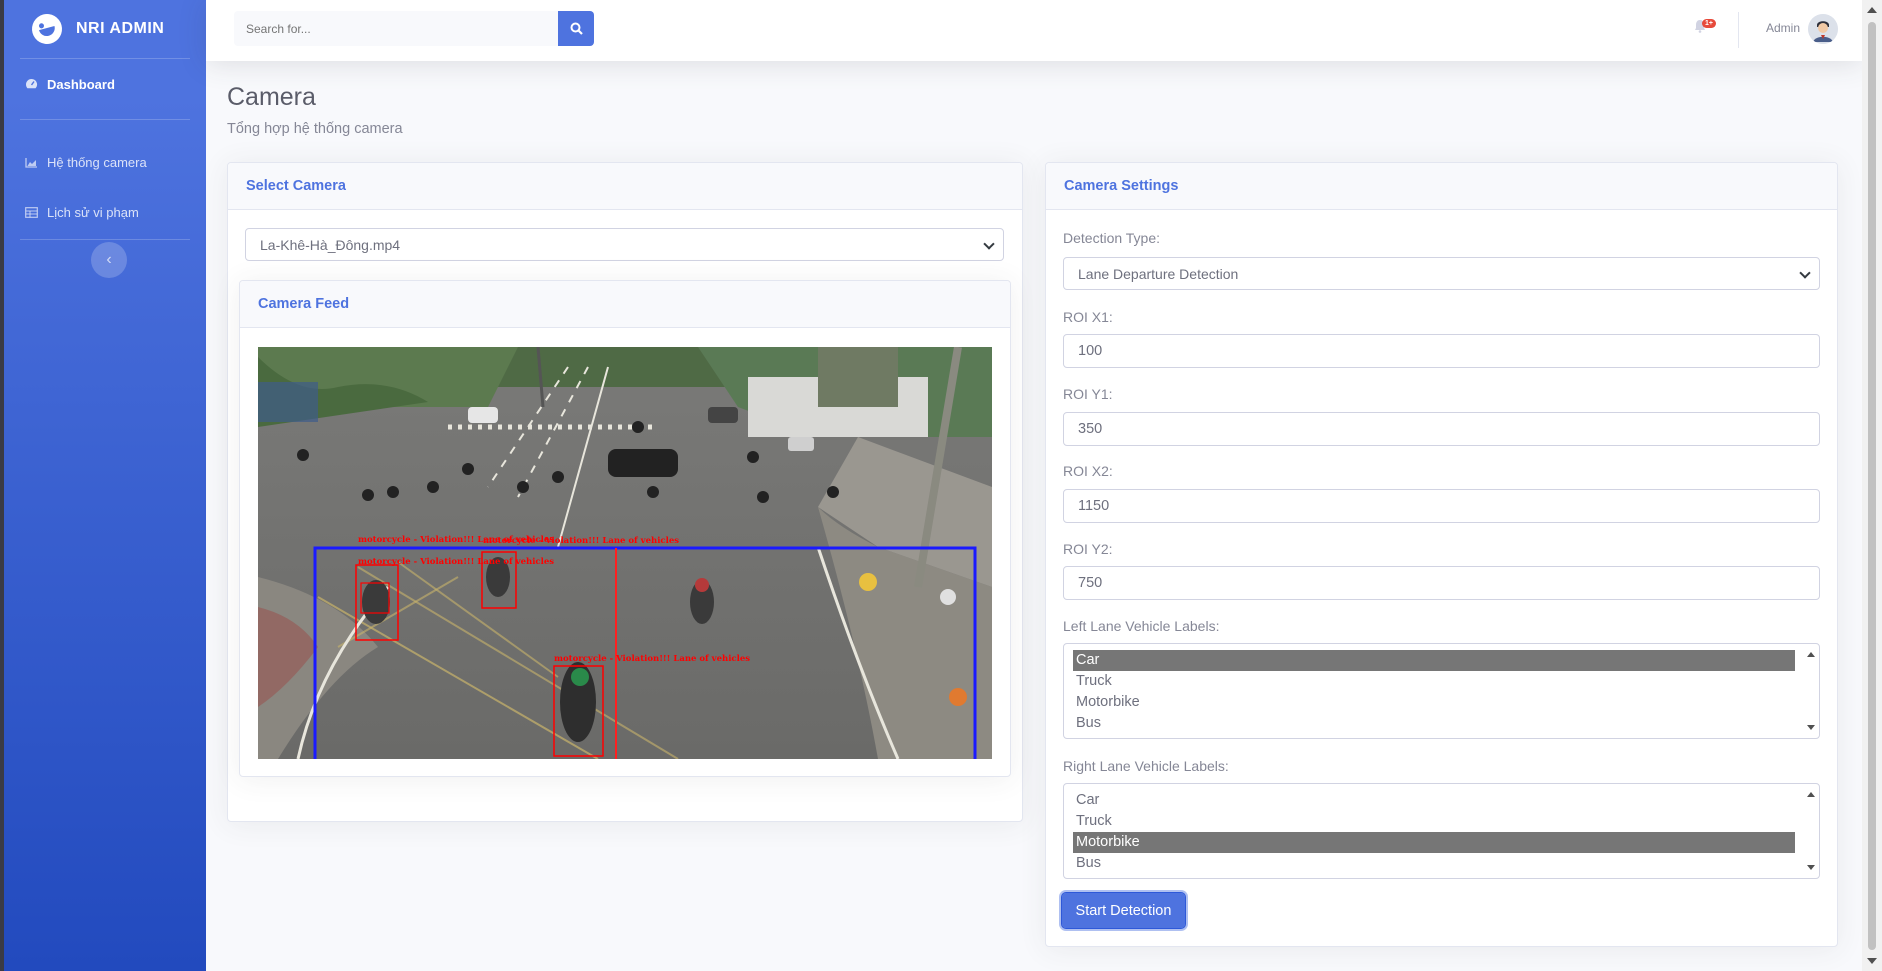 The height and width of the screenshot is (971, 1882). Describe the element at coordinates (1158, 273) in the screenshot. I see `detection-type-value: Lane Departure Detection` at that location.